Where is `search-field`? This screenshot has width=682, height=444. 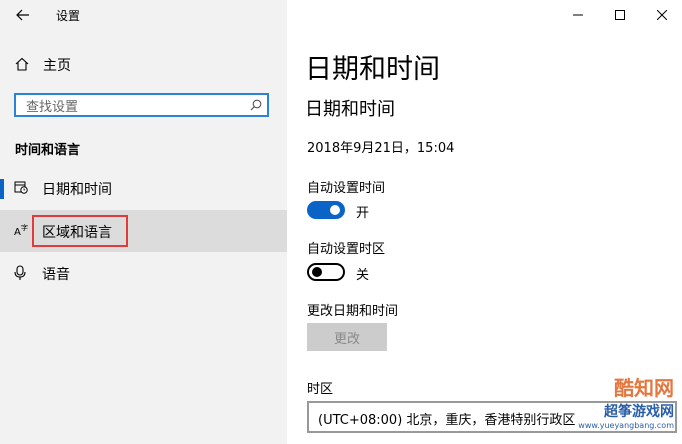 search-field is located at coordinates (141, 105).